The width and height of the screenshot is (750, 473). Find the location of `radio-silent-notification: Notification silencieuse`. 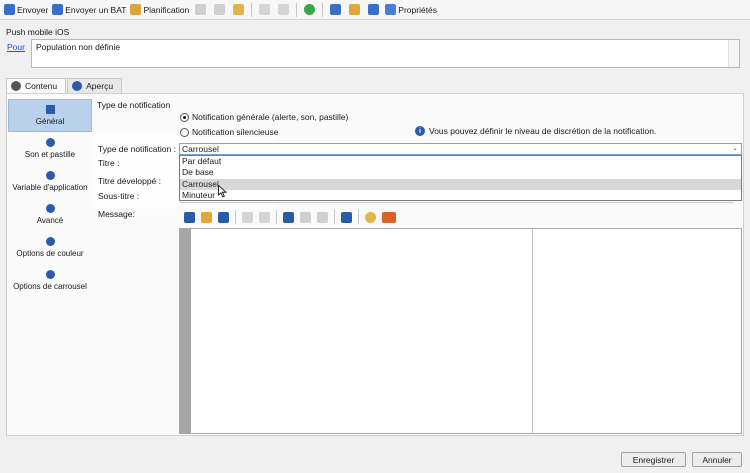

radio-silent-notification: Notification silencieuse is located at coordinates (229, 132).